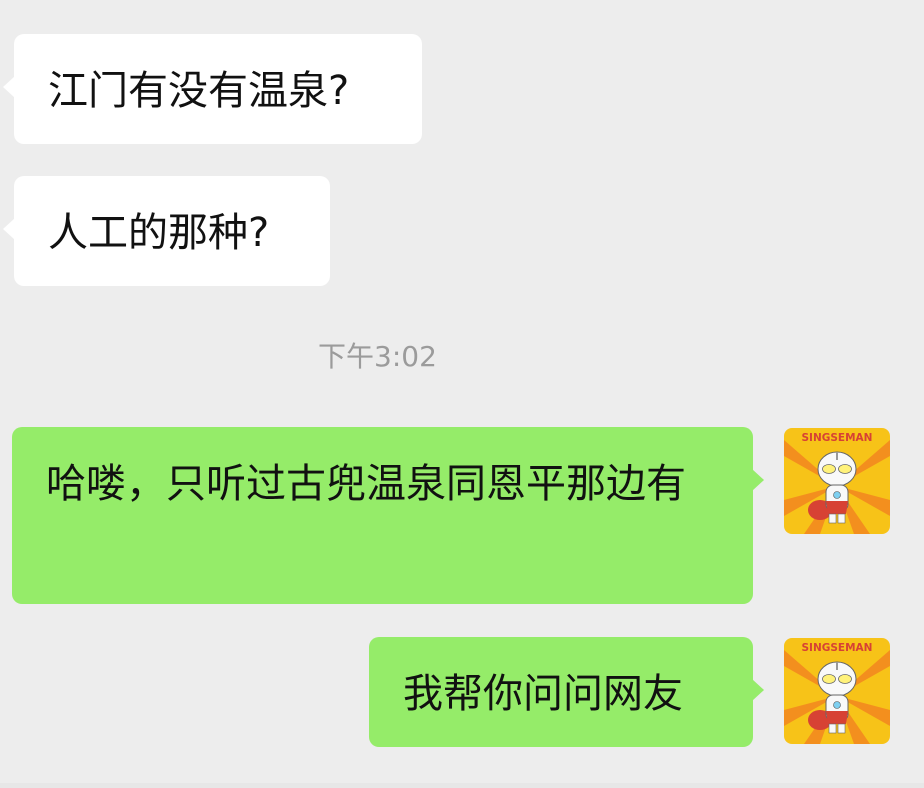  What do you see at coordinates (159, 233) in the screenshot?
I see `message-text: 人工的那种?` at bounding box center [159, 233].